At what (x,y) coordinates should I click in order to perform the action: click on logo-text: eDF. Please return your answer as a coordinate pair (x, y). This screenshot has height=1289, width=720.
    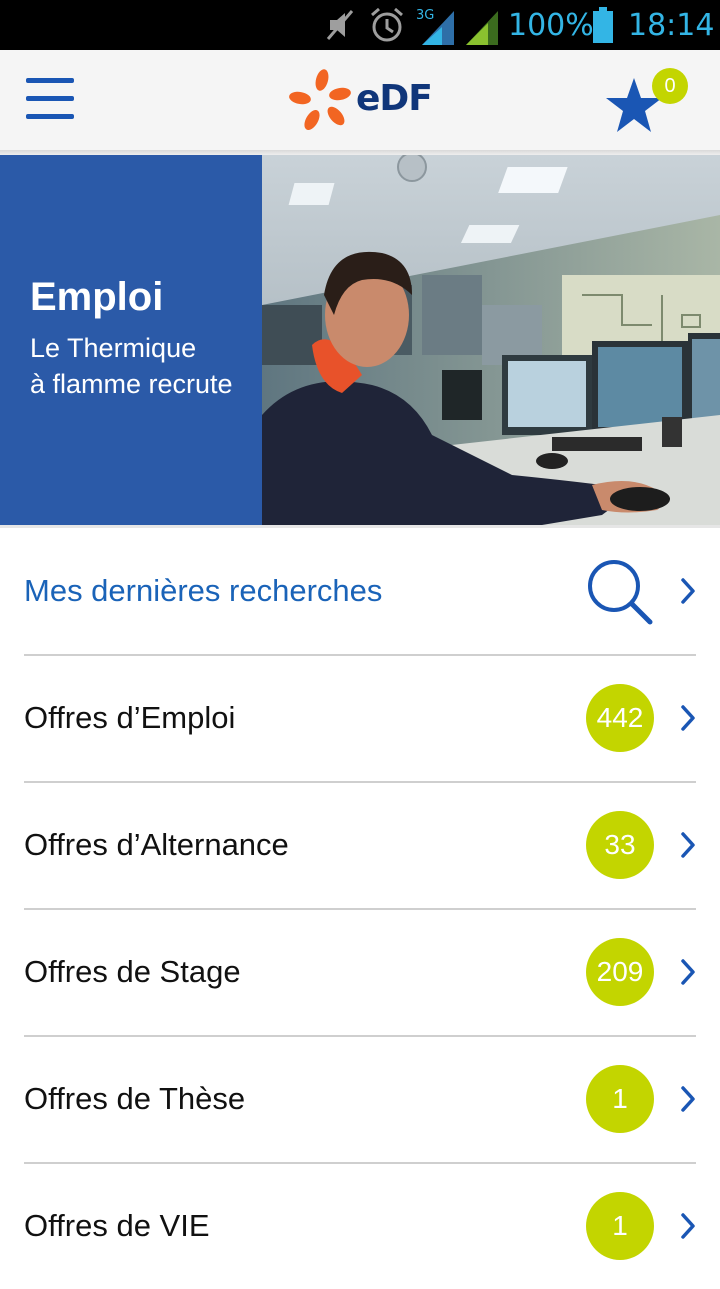
    Looking at the image, I should click on (394, 98).